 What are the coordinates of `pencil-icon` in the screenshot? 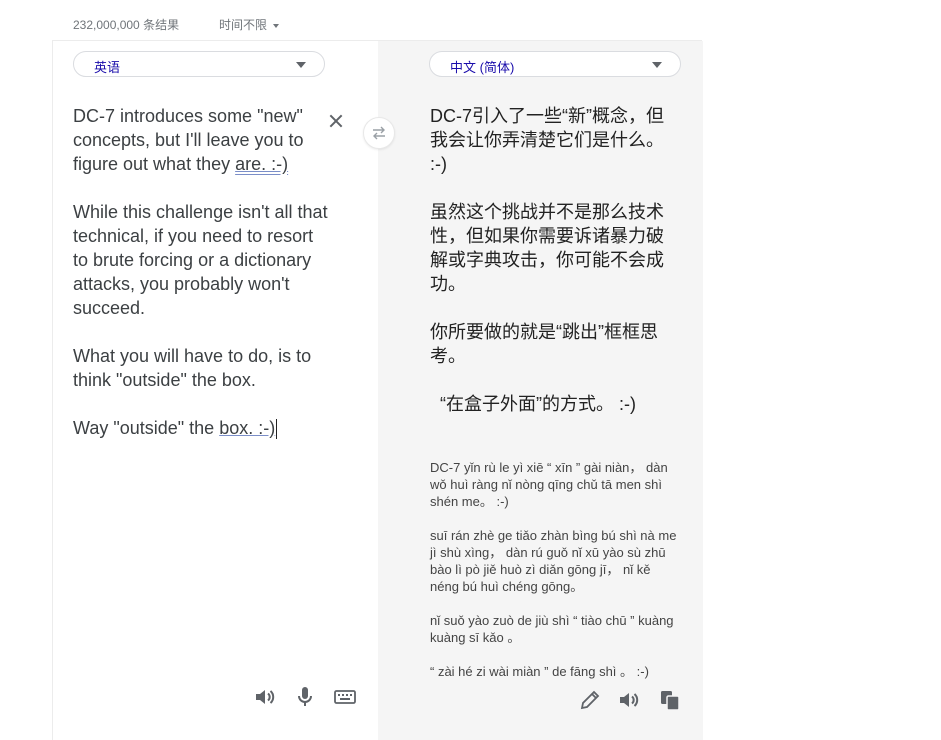 It's located at (590, 700).